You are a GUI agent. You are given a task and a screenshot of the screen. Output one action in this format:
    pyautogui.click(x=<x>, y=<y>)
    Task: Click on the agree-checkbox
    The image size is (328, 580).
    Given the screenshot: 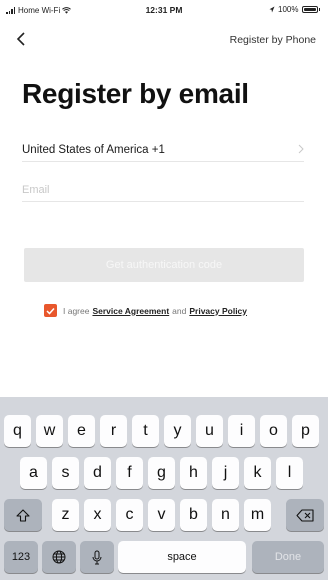 What is the action you would take?
    pyautogui.click(x=50, y=310)
    